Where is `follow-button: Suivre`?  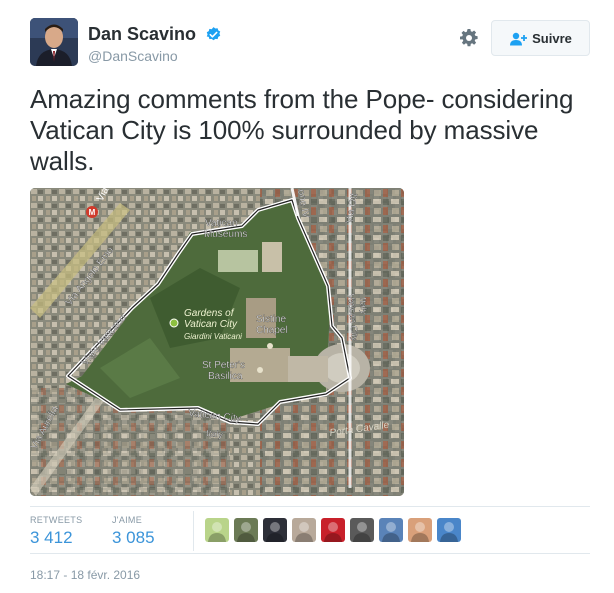 follow-button: Suivre is located at coordinates (540, 38).